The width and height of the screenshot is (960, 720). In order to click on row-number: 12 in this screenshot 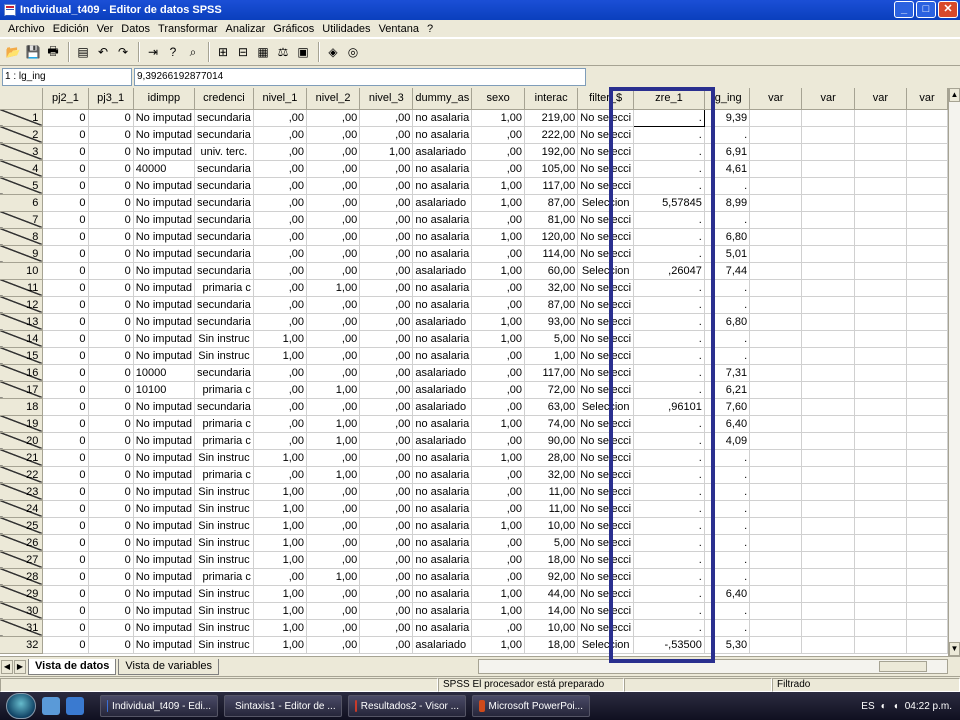, I will do `click(22, 305)`.